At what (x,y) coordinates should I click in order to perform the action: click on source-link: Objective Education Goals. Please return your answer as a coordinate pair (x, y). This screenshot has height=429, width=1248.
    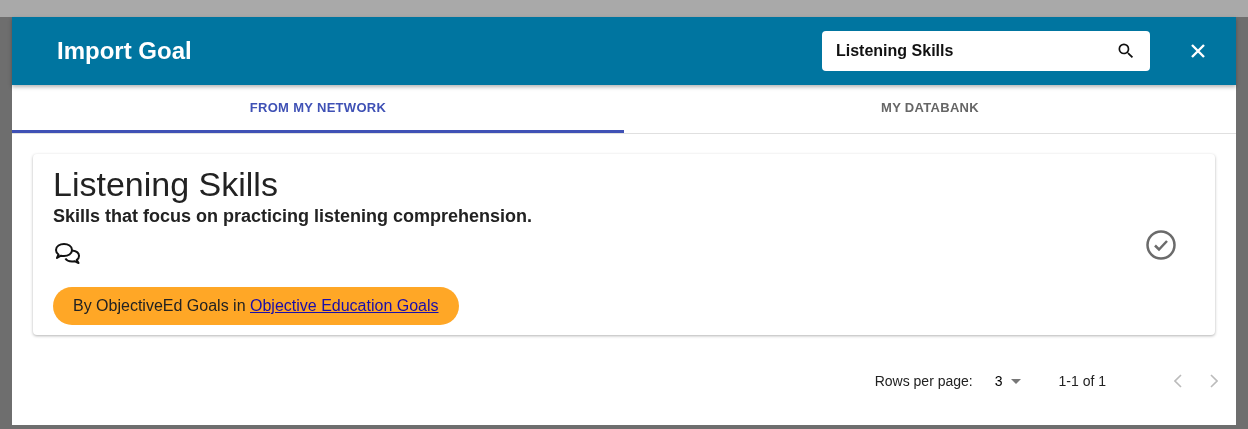
    Looking at the image, I should click on (344, 305).